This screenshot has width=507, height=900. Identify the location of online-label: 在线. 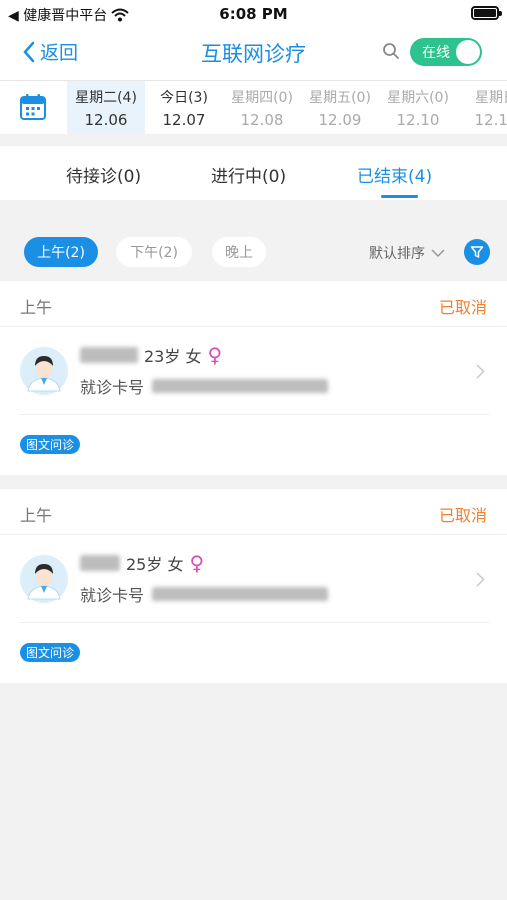
(436, 53).